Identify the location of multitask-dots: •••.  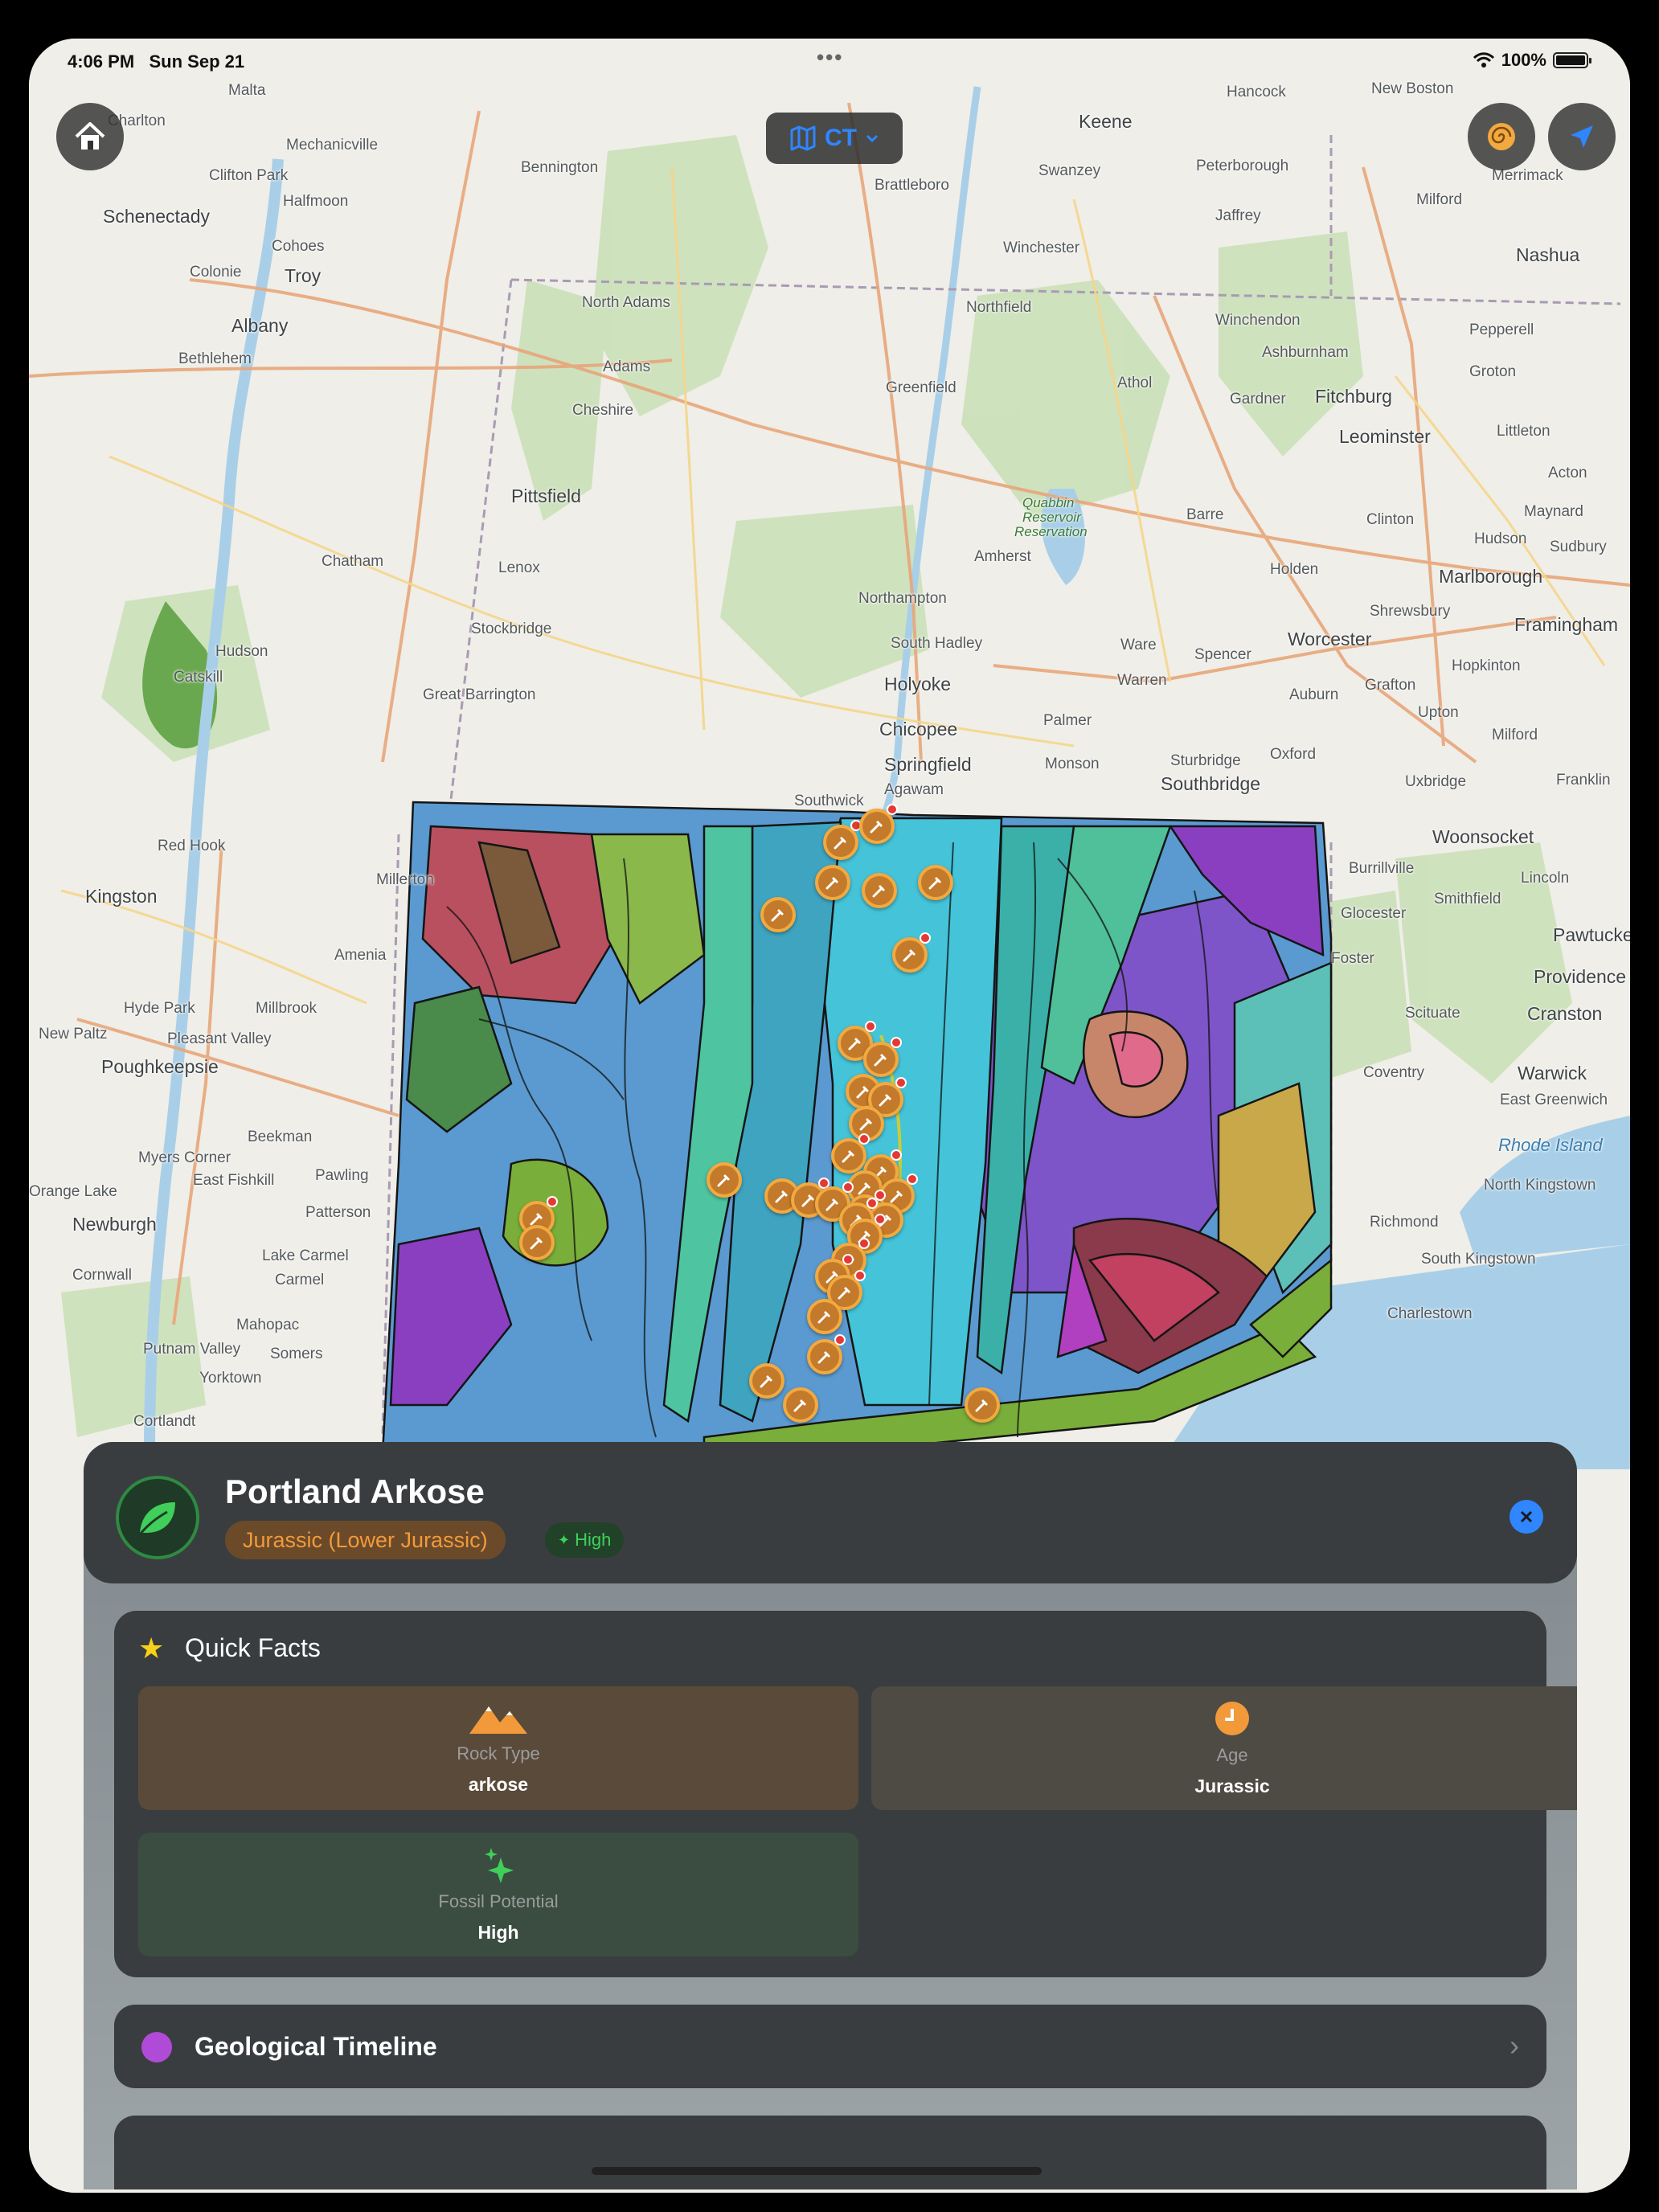
(830, 57).